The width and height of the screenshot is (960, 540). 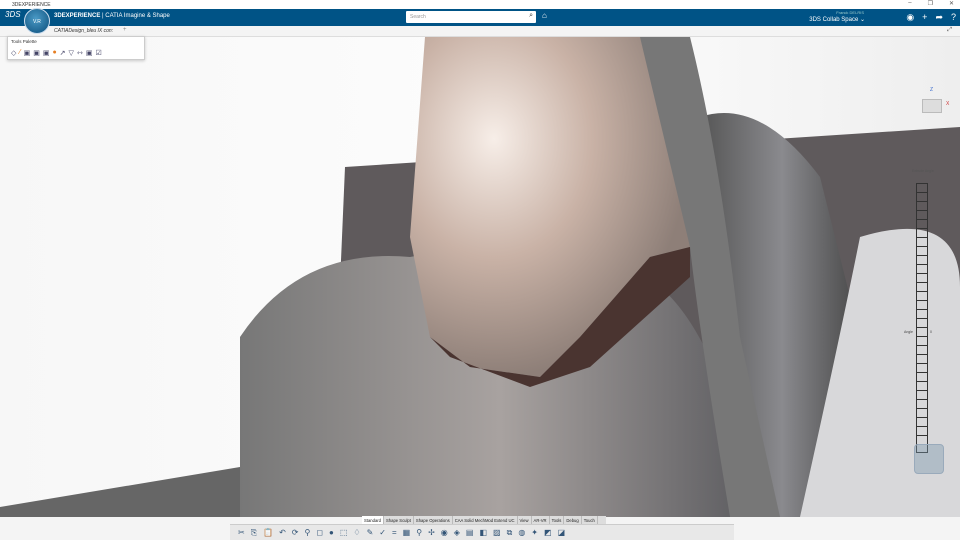 I want to click on tag-icon: ⌂, so click(x=544, y=15).